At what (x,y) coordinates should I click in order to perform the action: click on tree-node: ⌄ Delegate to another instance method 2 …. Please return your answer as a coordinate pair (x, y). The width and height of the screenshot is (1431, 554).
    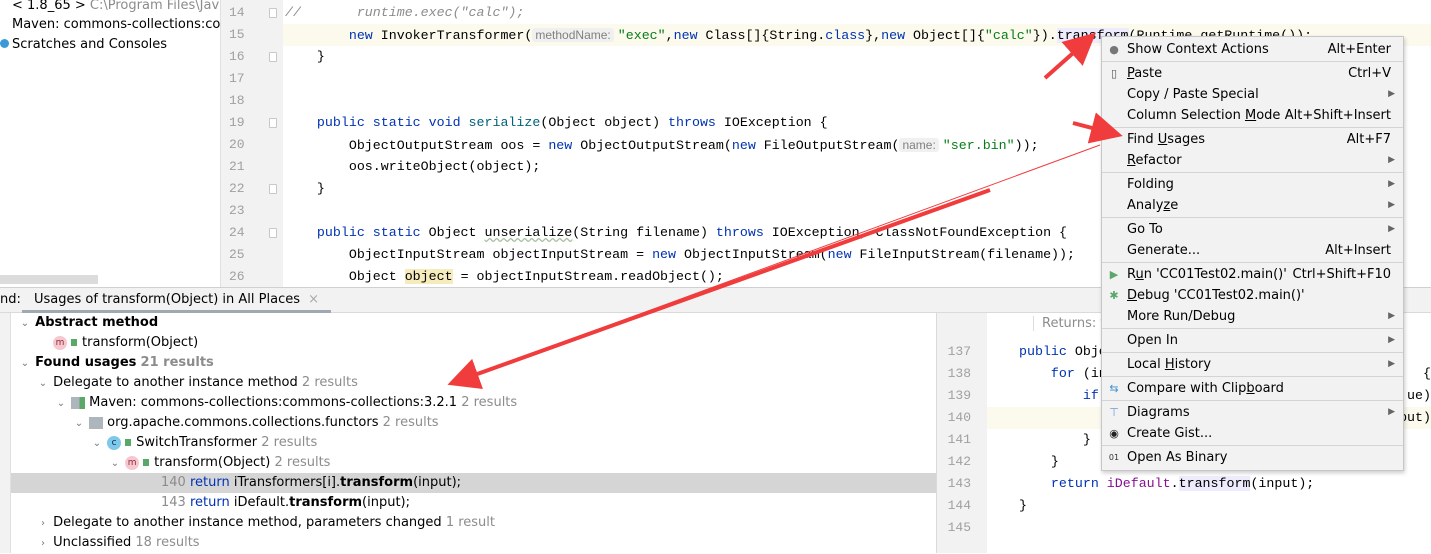
    Looking at the image, I should click on (473, 383).